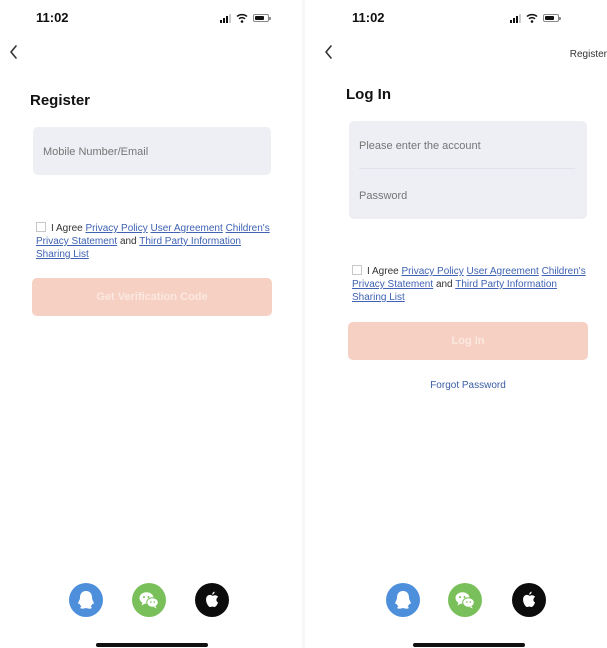 The width and height of the screenshot is (607, 648). I want to click on account-field, so click(152, 151).